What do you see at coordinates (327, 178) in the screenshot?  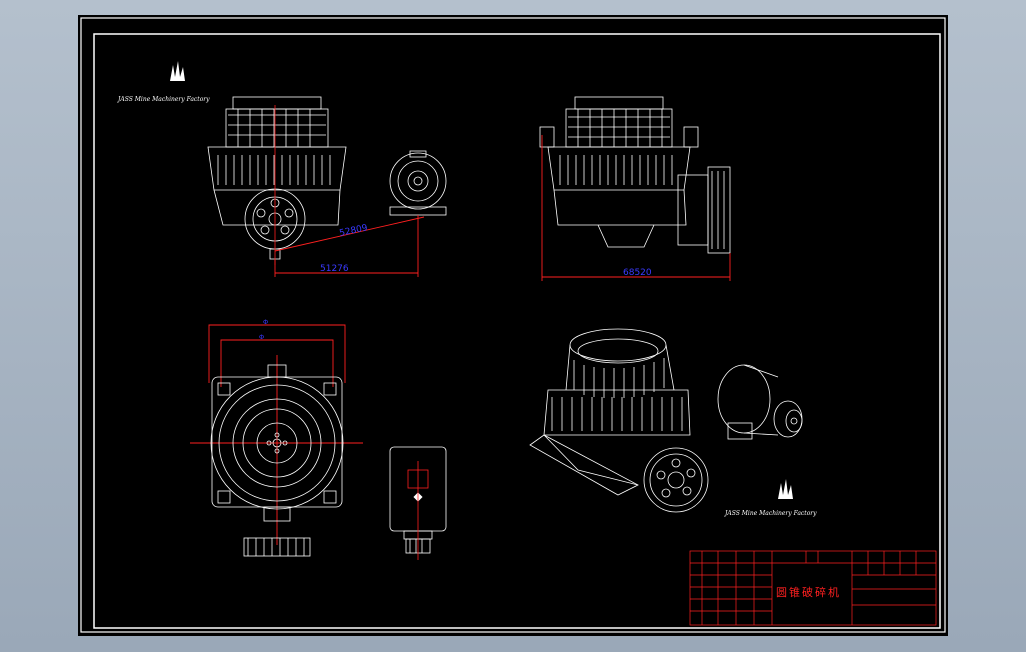 I see `front-view` at bounding box center [327, 178].